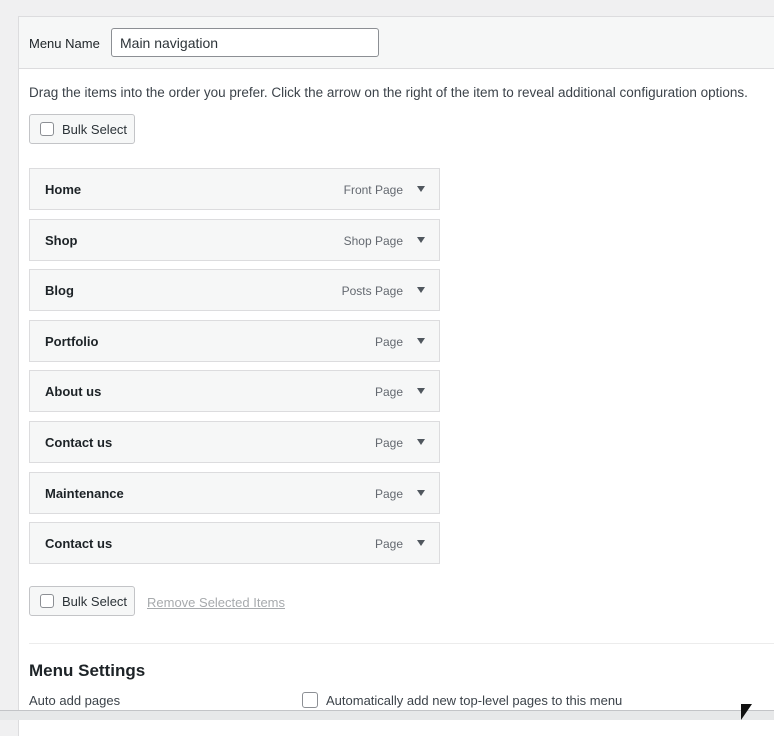 The image size is (774, 736). Describe the element at coordinates (216, 602) in the screenshot. I see `remove-selected-items-link: Remove Selected Items` at that location.